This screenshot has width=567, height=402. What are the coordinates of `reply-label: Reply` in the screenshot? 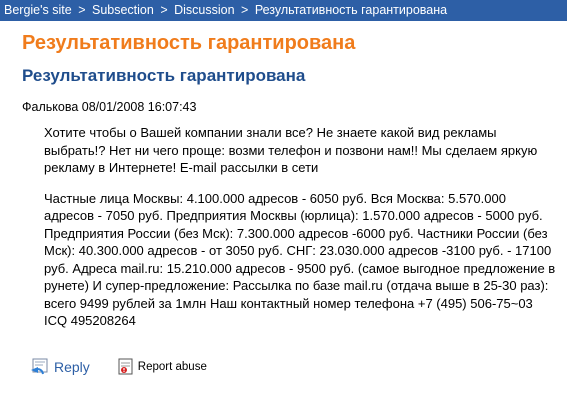 It's located at (72, 367).